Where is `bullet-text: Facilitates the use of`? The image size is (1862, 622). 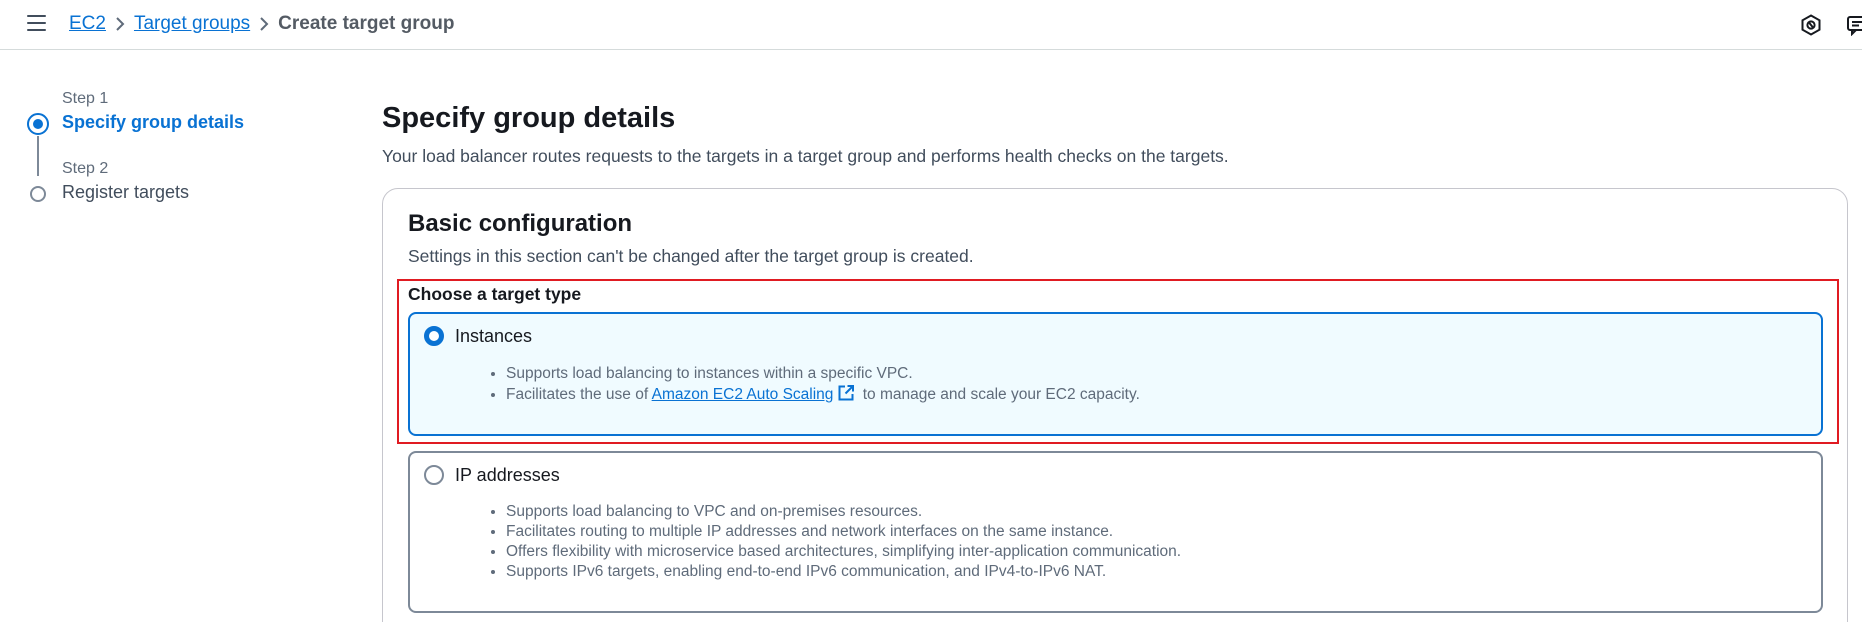 bullet-text: Facilitates the use of is located at coordinates (577, 394).